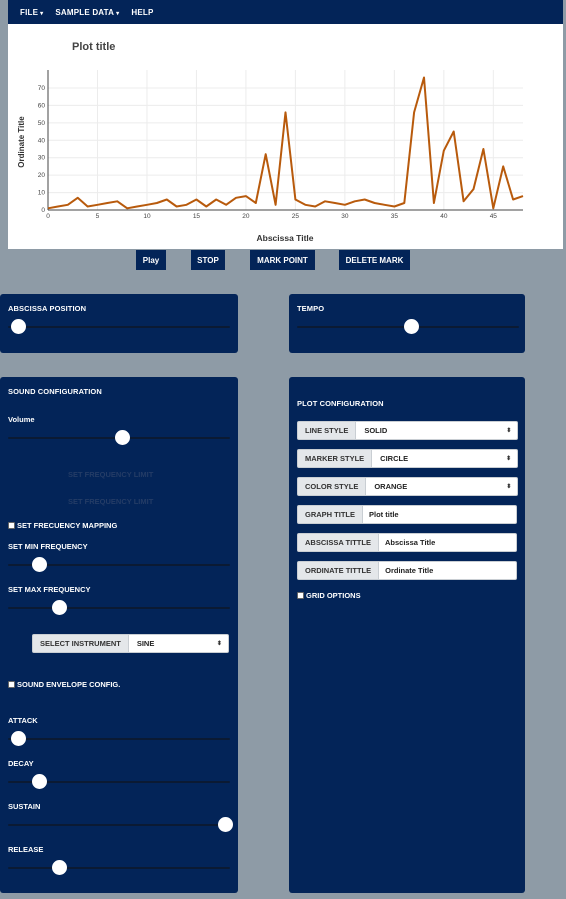 This screenshot has width=566, height=899. Describe the element at coordinates (444, 216) in the screenshot. I see `x-tick-label: 40` at that location.